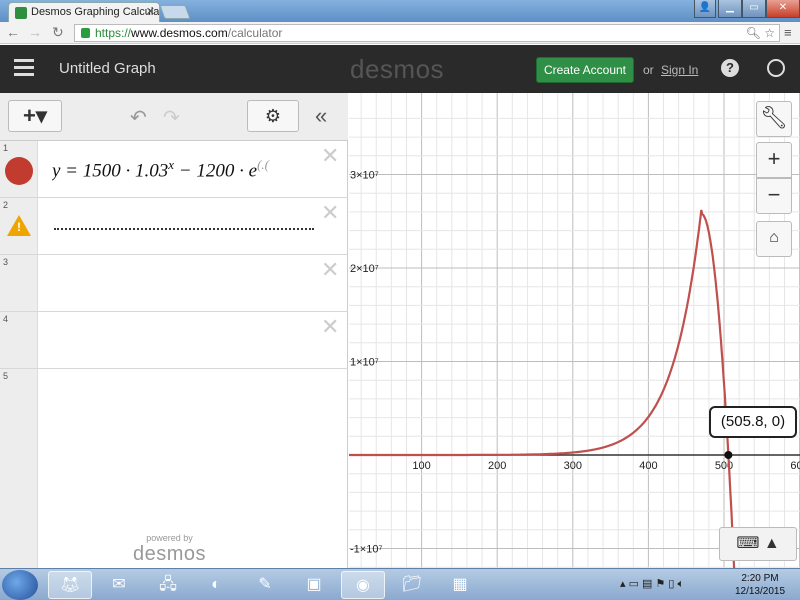 This screenshot has height=600, width=800. I want to click on expression-toolbar: +▾ ↶ ↷ ⚙ «, so click(174, 117).